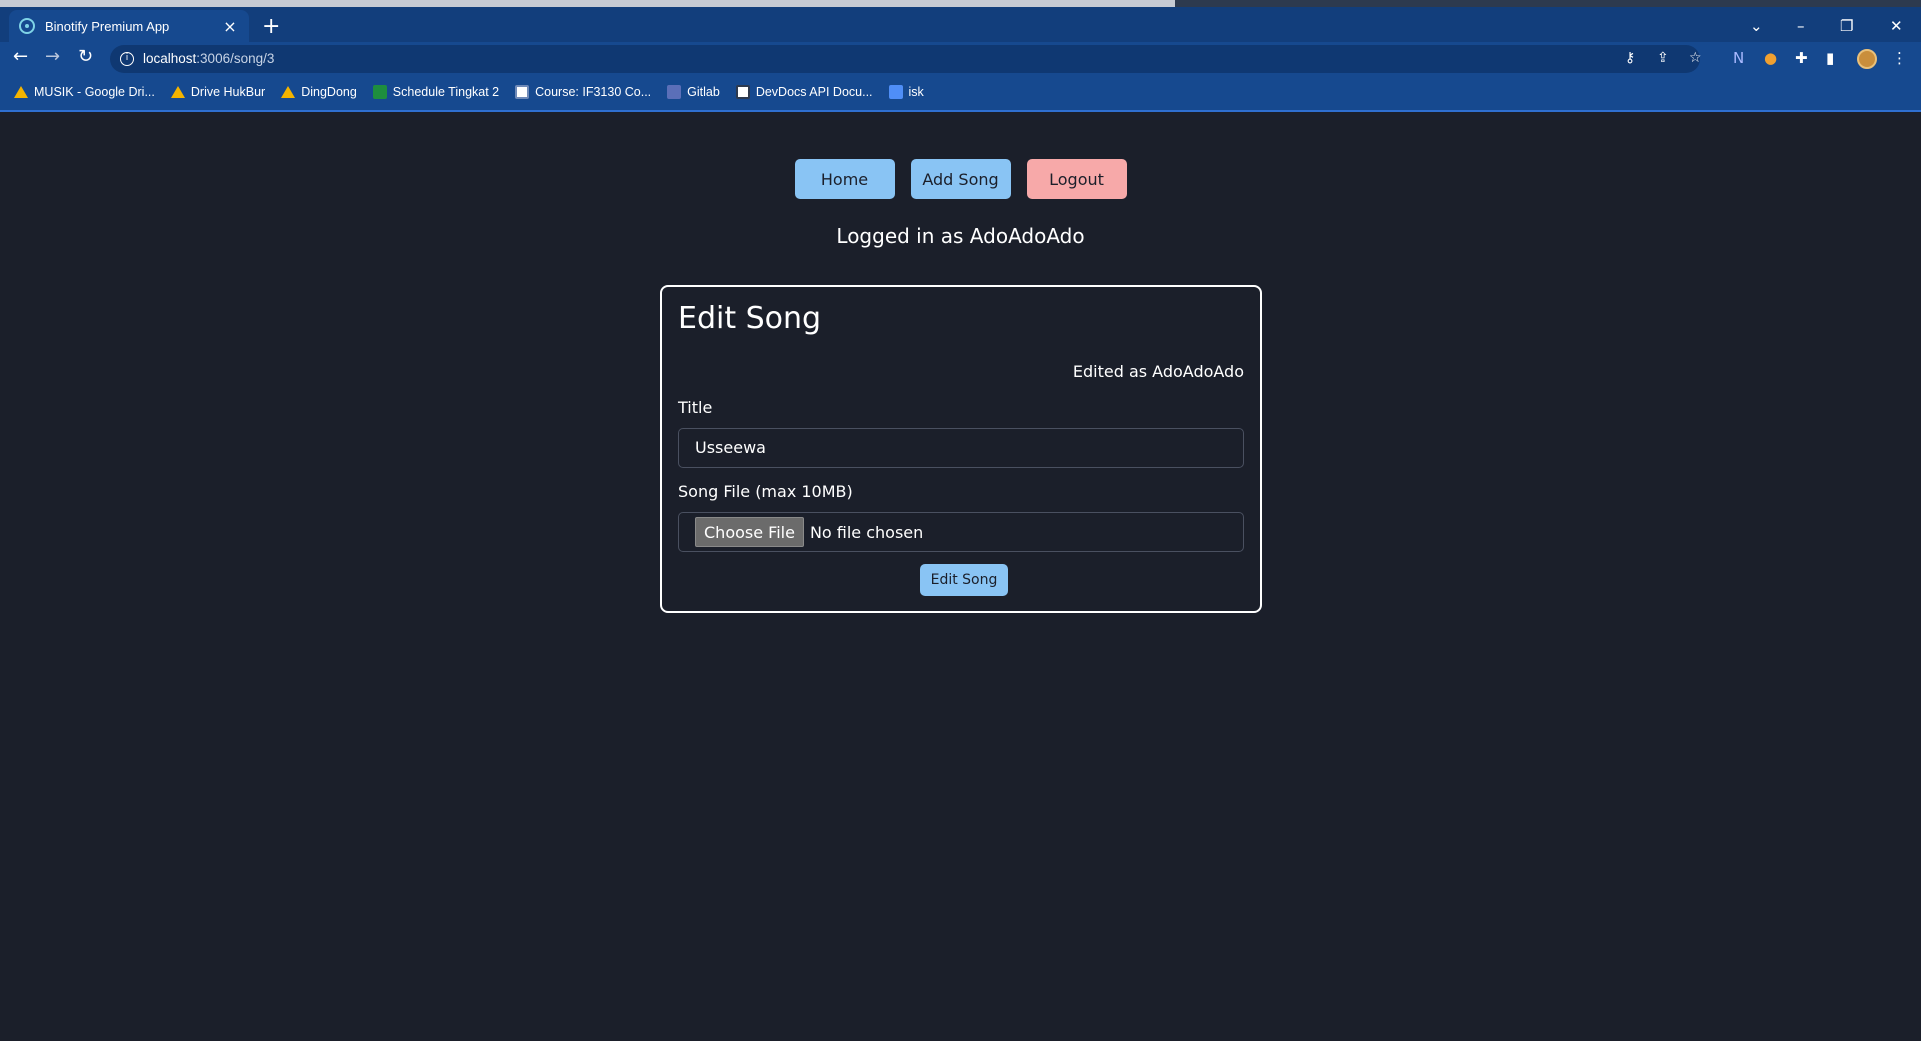 Image resolution: width=1921 pixels, height=1041 pixels. Describe the element at coordinates (446, 92) in the screenshot. I see `bookmark-label: Schedule Tingkat 2` at that location.